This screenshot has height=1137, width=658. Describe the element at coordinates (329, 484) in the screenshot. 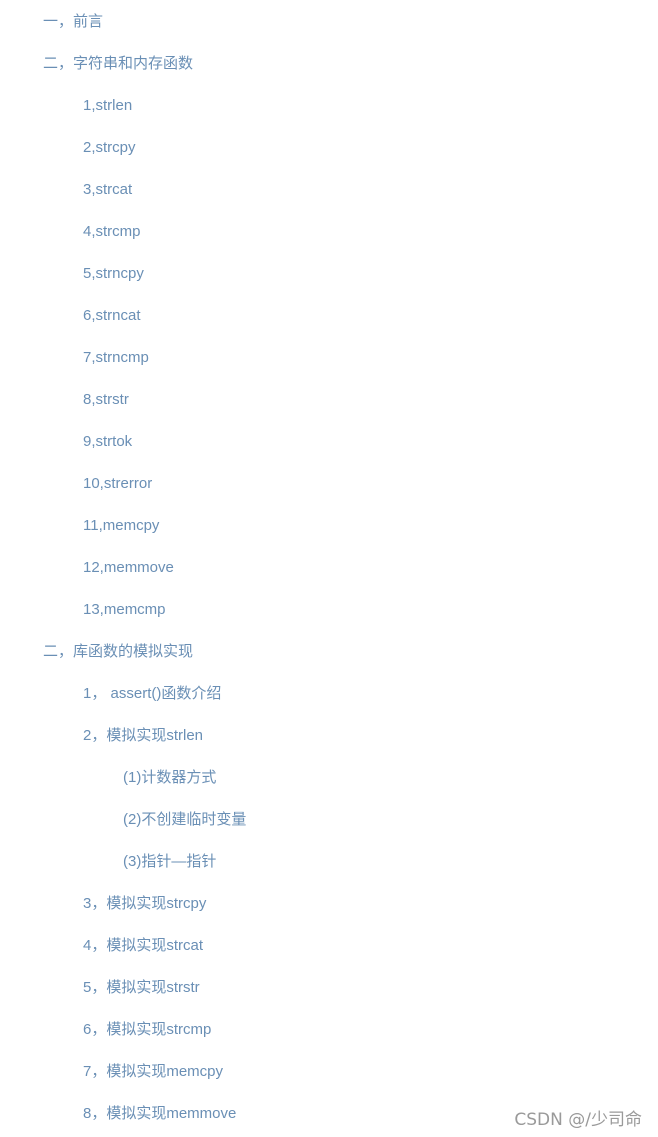

I see `toc-item-strerror: 10,strerror` at that location.